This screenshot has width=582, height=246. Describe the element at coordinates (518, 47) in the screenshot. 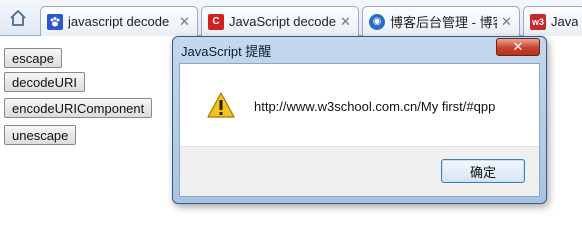

I see `close-icon: ✕` at that location.